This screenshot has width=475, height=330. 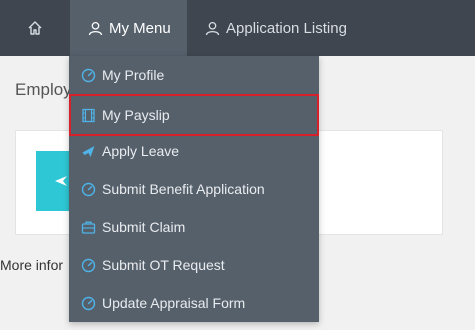 What do you see at coordinates (194, 227) in the screenshot?
I see `menu-item-submit-claim: Submit Claim` at bounding box center [194, 227].